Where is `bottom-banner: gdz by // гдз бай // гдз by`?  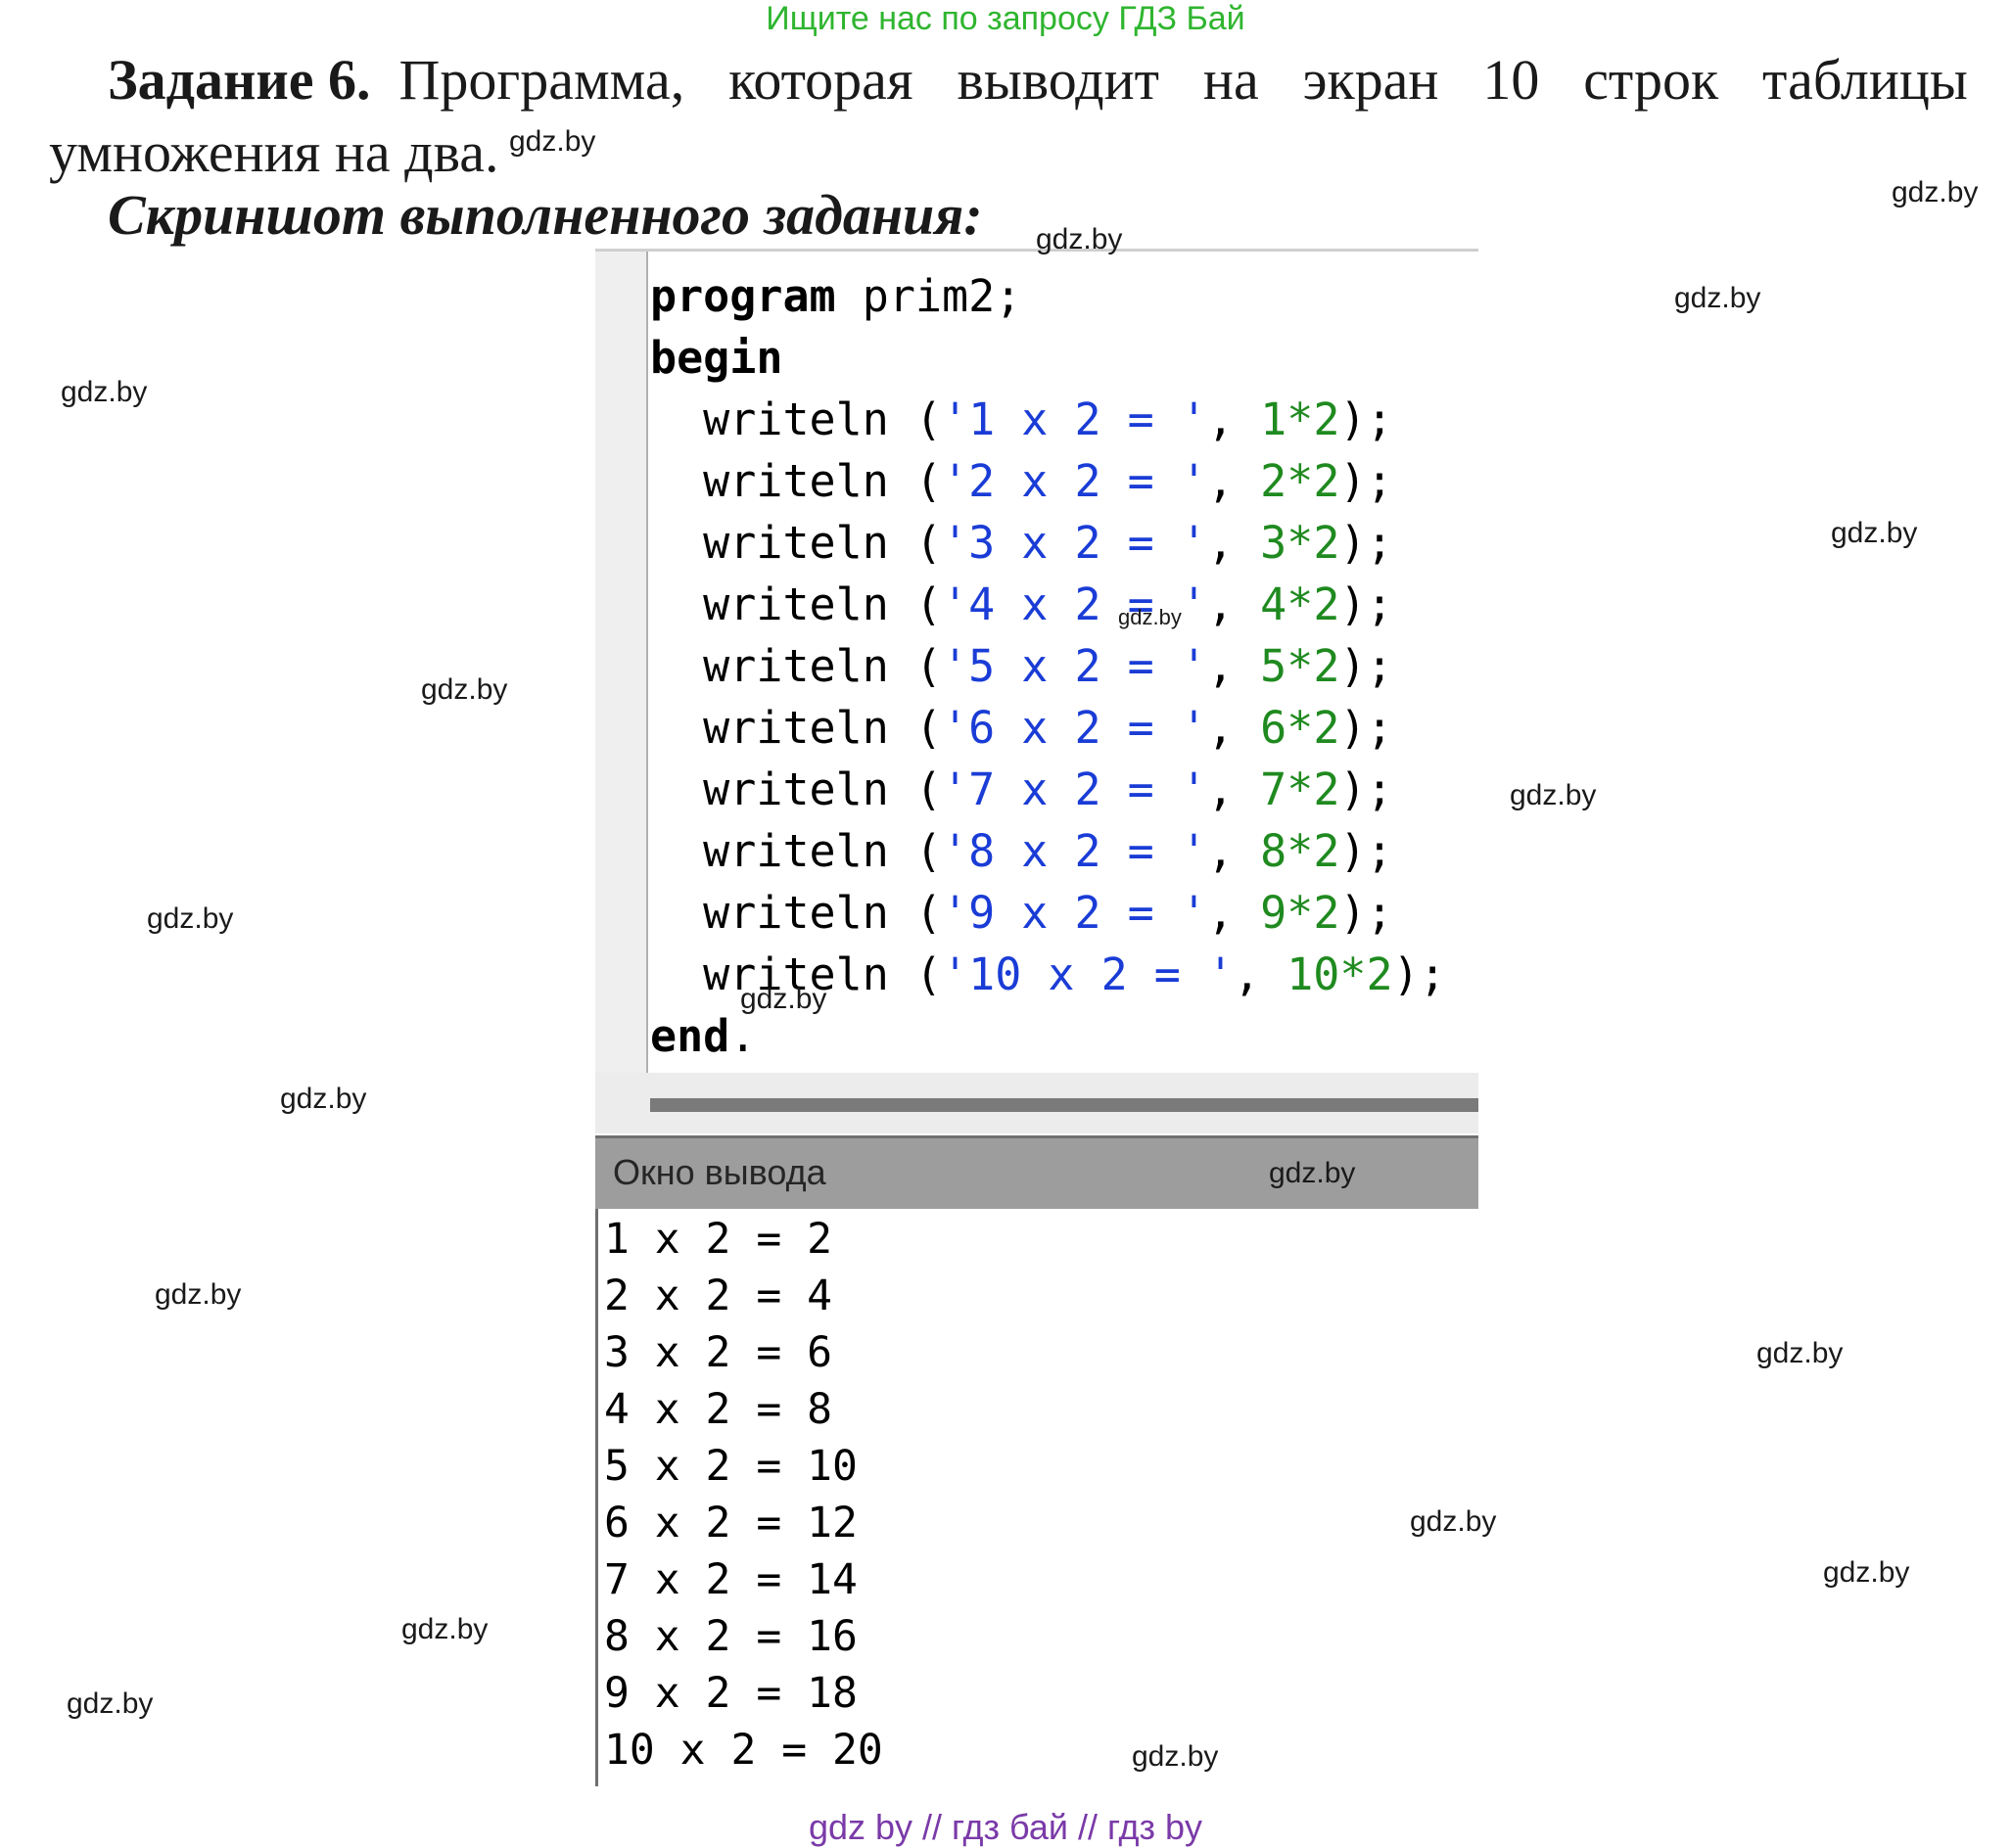 bottom-banner: gdz by // гдз бай // гдз by is located at coordinates (1005, 1827).